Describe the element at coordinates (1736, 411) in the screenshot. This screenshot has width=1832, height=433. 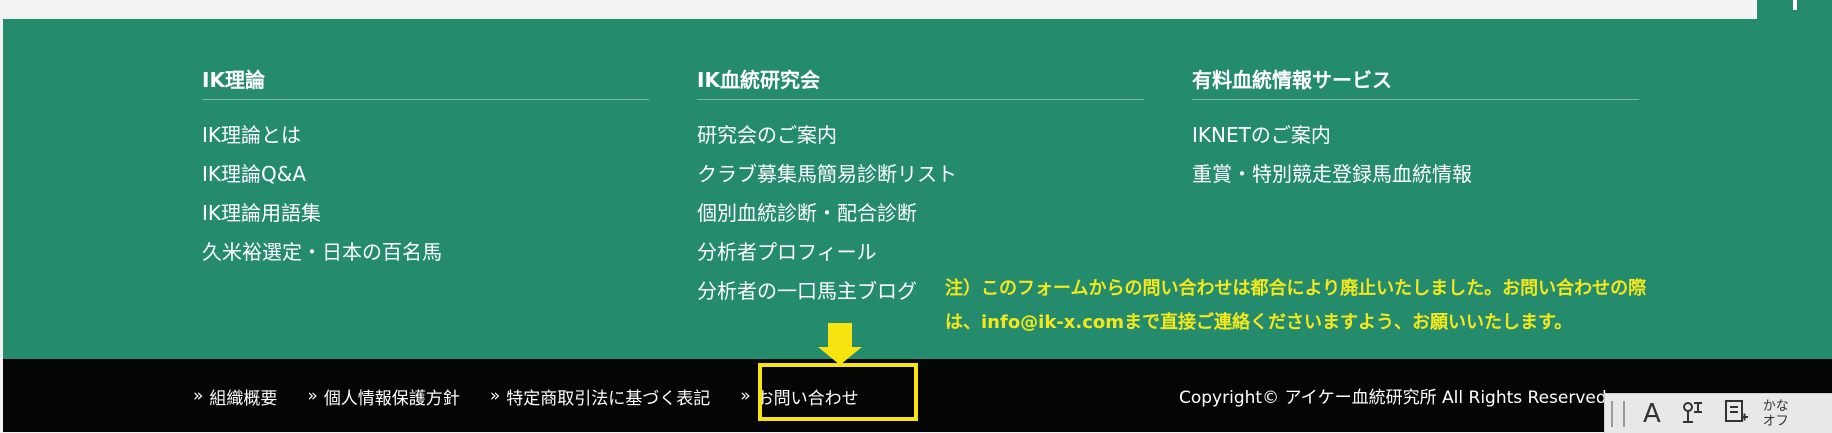
I see `note-pad-icon` at that location.